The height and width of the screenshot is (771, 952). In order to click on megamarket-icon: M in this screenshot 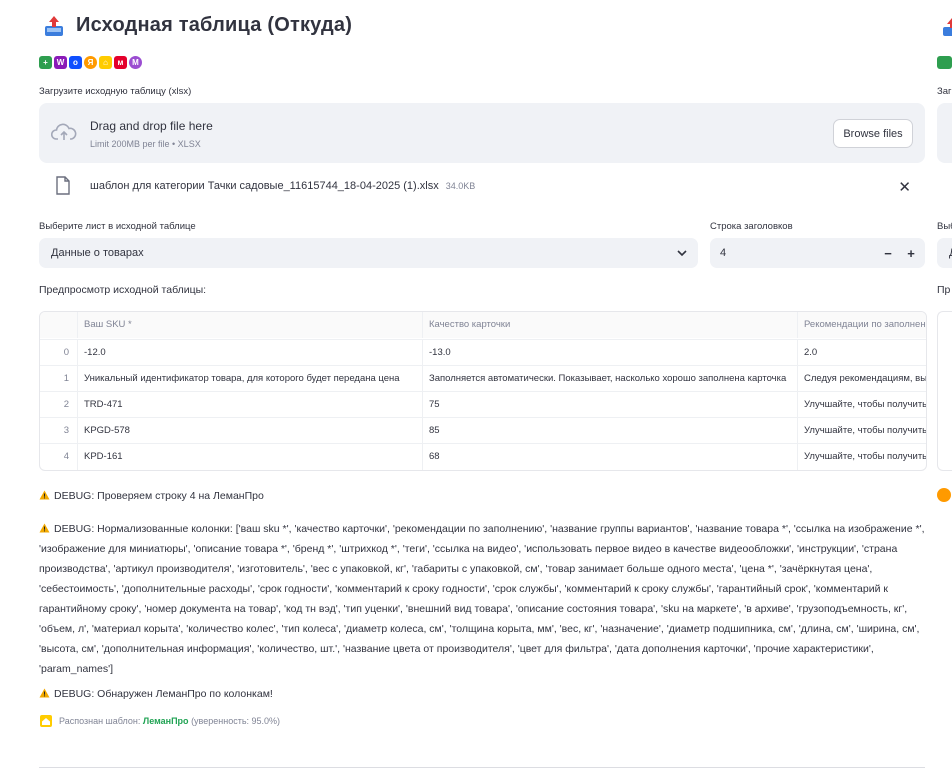, I will do `click(135, 62)`.